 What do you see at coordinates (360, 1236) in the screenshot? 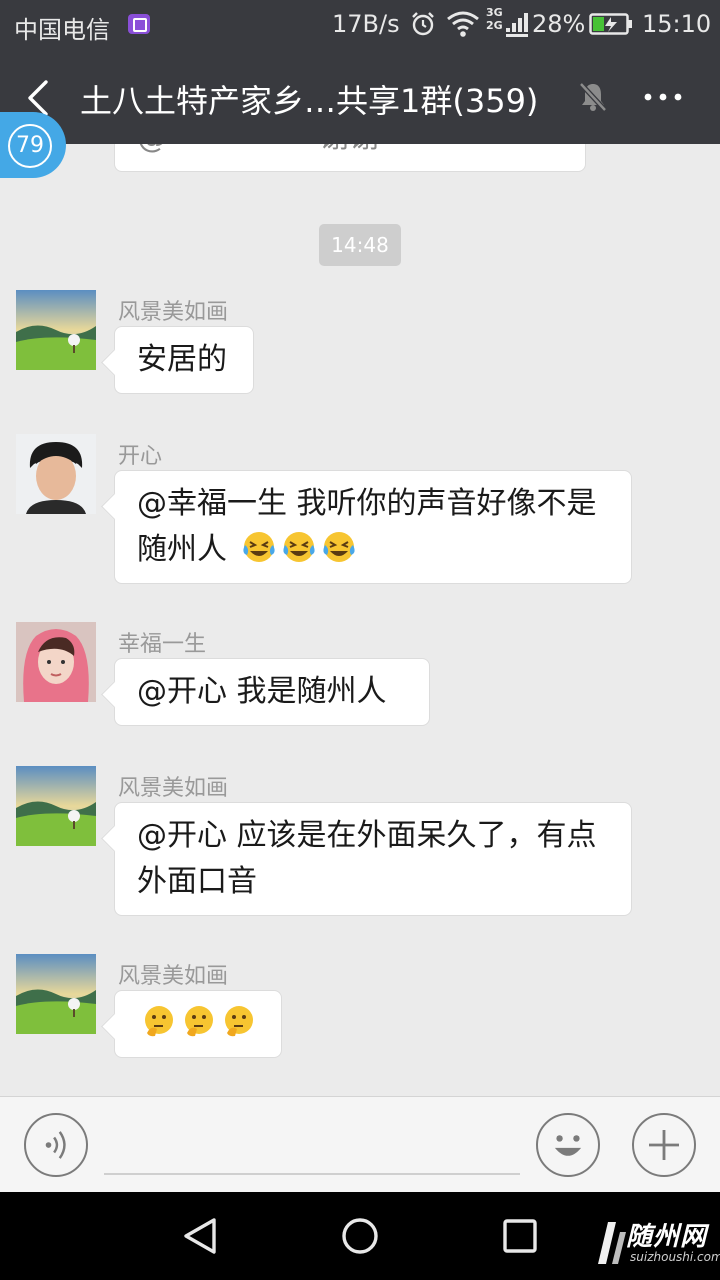
I see `home-circle-icon` at bounding box center [360, 1236].